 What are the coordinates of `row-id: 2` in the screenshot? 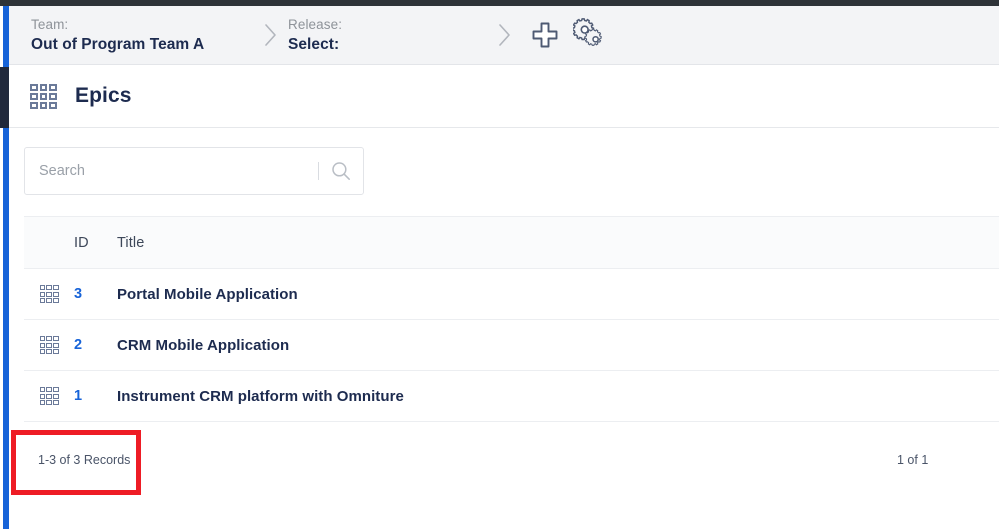 It's located at (95, 345).